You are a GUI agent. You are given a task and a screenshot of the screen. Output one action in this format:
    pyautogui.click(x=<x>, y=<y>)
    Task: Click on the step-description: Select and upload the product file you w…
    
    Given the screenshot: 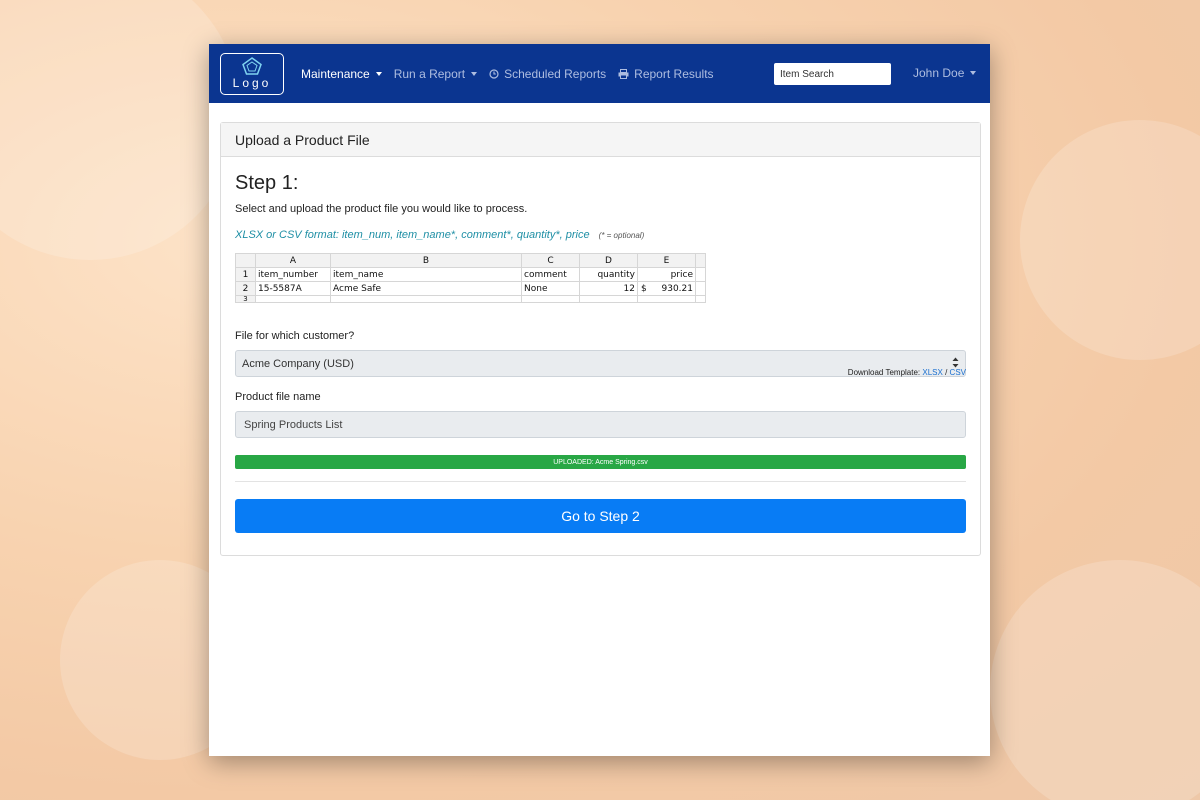 What is the action you would take?
    pyautogui.click(x=381, y=209)
    